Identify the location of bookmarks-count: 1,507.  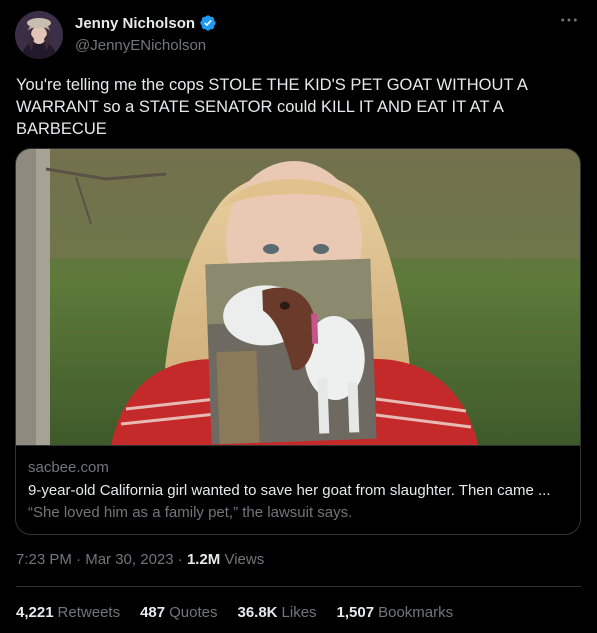
(355, 612).